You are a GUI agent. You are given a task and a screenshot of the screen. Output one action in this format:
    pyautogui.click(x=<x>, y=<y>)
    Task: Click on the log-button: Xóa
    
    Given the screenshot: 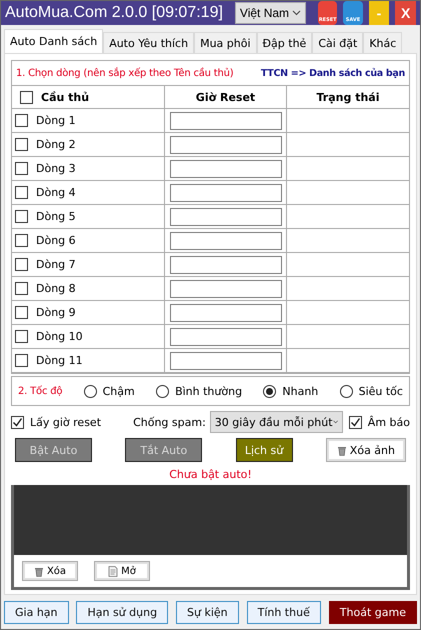 What is the action you would take?
    pyautogui.click(x=50, y=571)
    